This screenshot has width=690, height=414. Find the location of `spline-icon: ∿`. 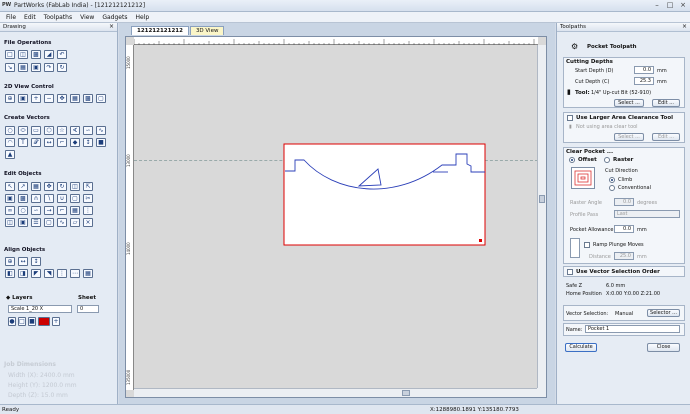

spline-icon: ∿ is located at coordinates (101, 130).